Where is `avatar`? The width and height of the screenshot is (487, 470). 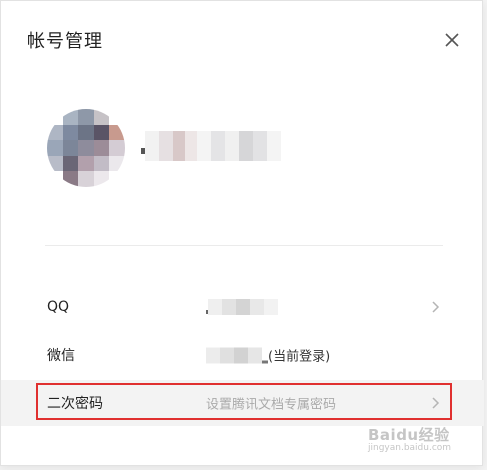 avatar is located at coordinates (86, 148).